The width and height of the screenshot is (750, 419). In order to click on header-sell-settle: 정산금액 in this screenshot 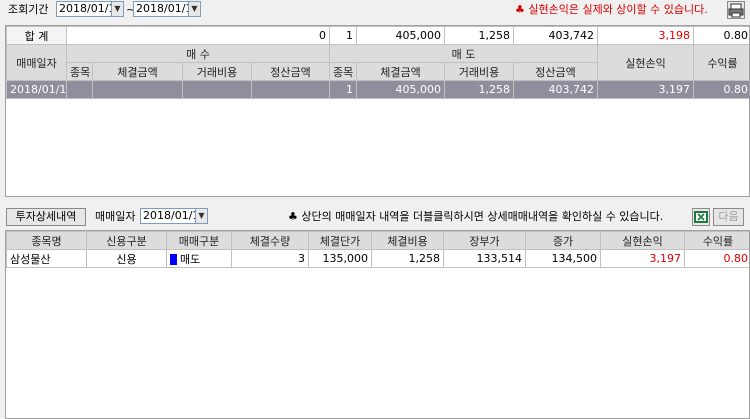, I will do `click(555, 71)`.